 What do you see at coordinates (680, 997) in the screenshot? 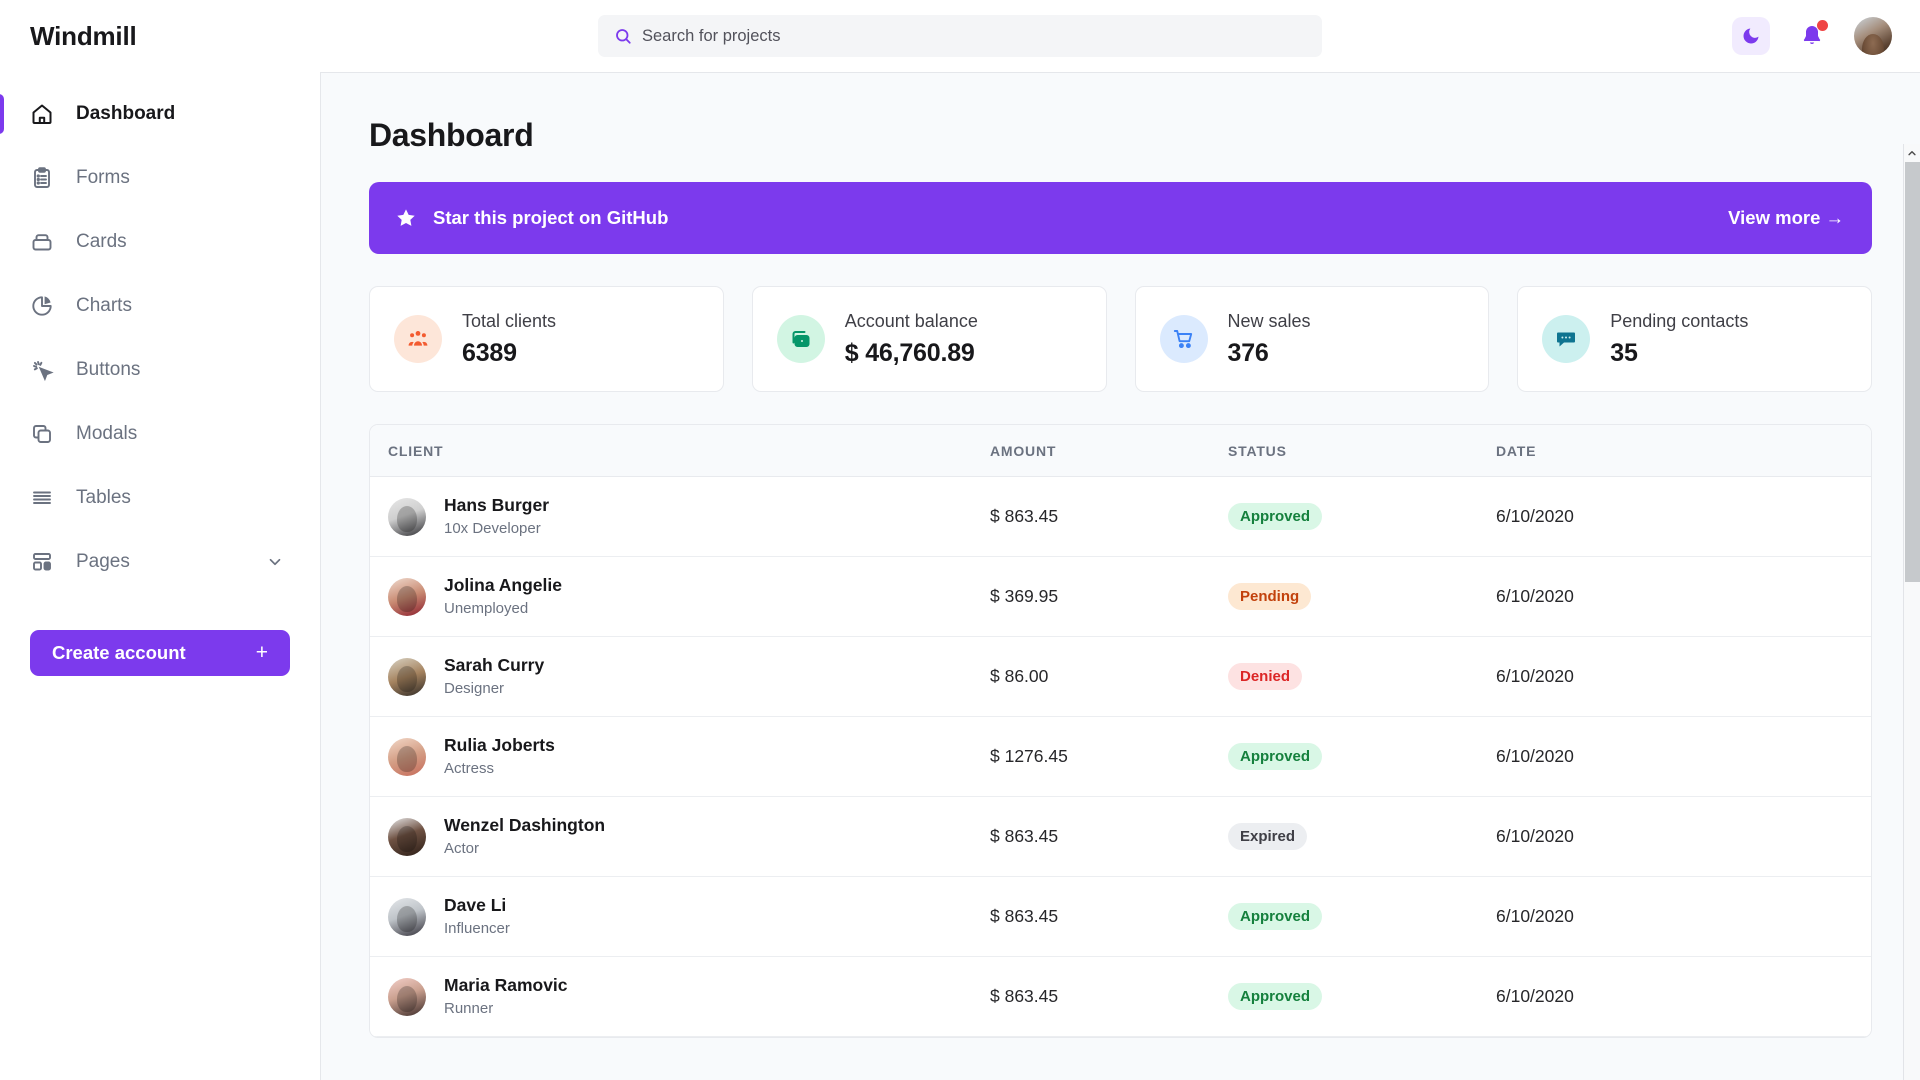
I see `cell-client: Maria Ramovic Runner` at bounding box center [680, 997].